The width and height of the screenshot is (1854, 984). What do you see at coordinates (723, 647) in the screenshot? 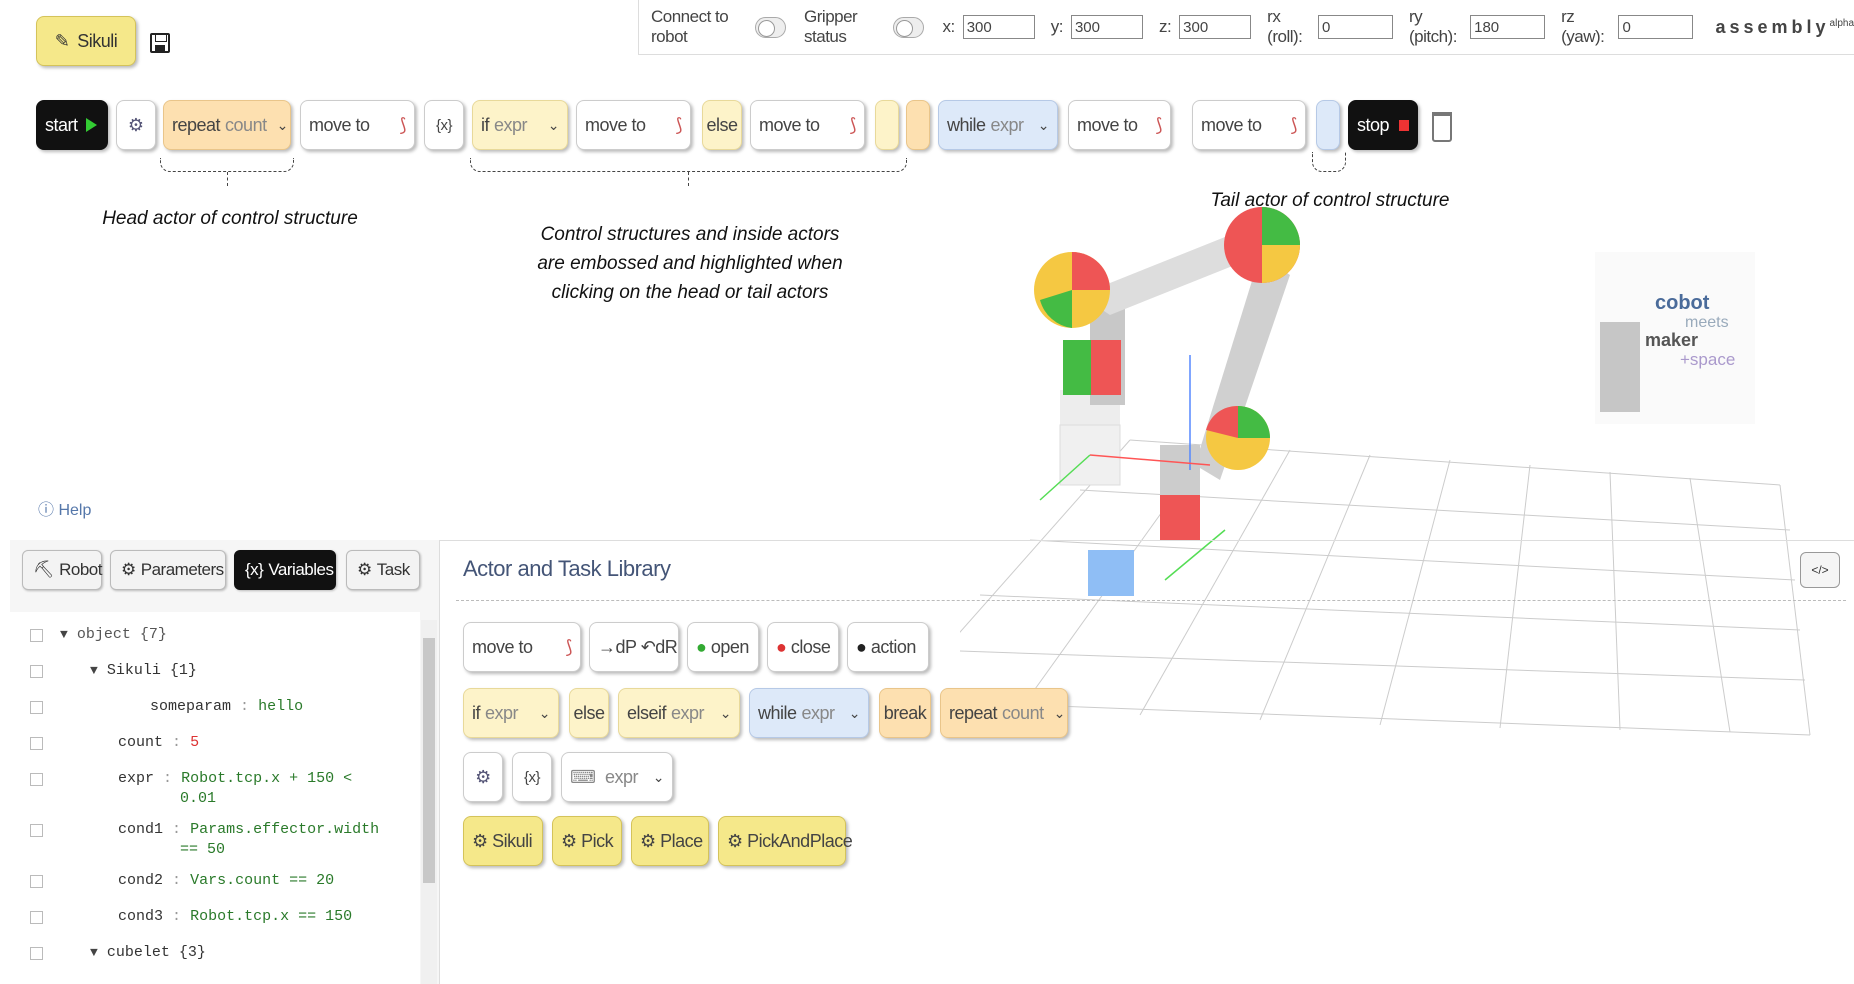
I see `lib-open: ● open` at bounding box center [723, 647].